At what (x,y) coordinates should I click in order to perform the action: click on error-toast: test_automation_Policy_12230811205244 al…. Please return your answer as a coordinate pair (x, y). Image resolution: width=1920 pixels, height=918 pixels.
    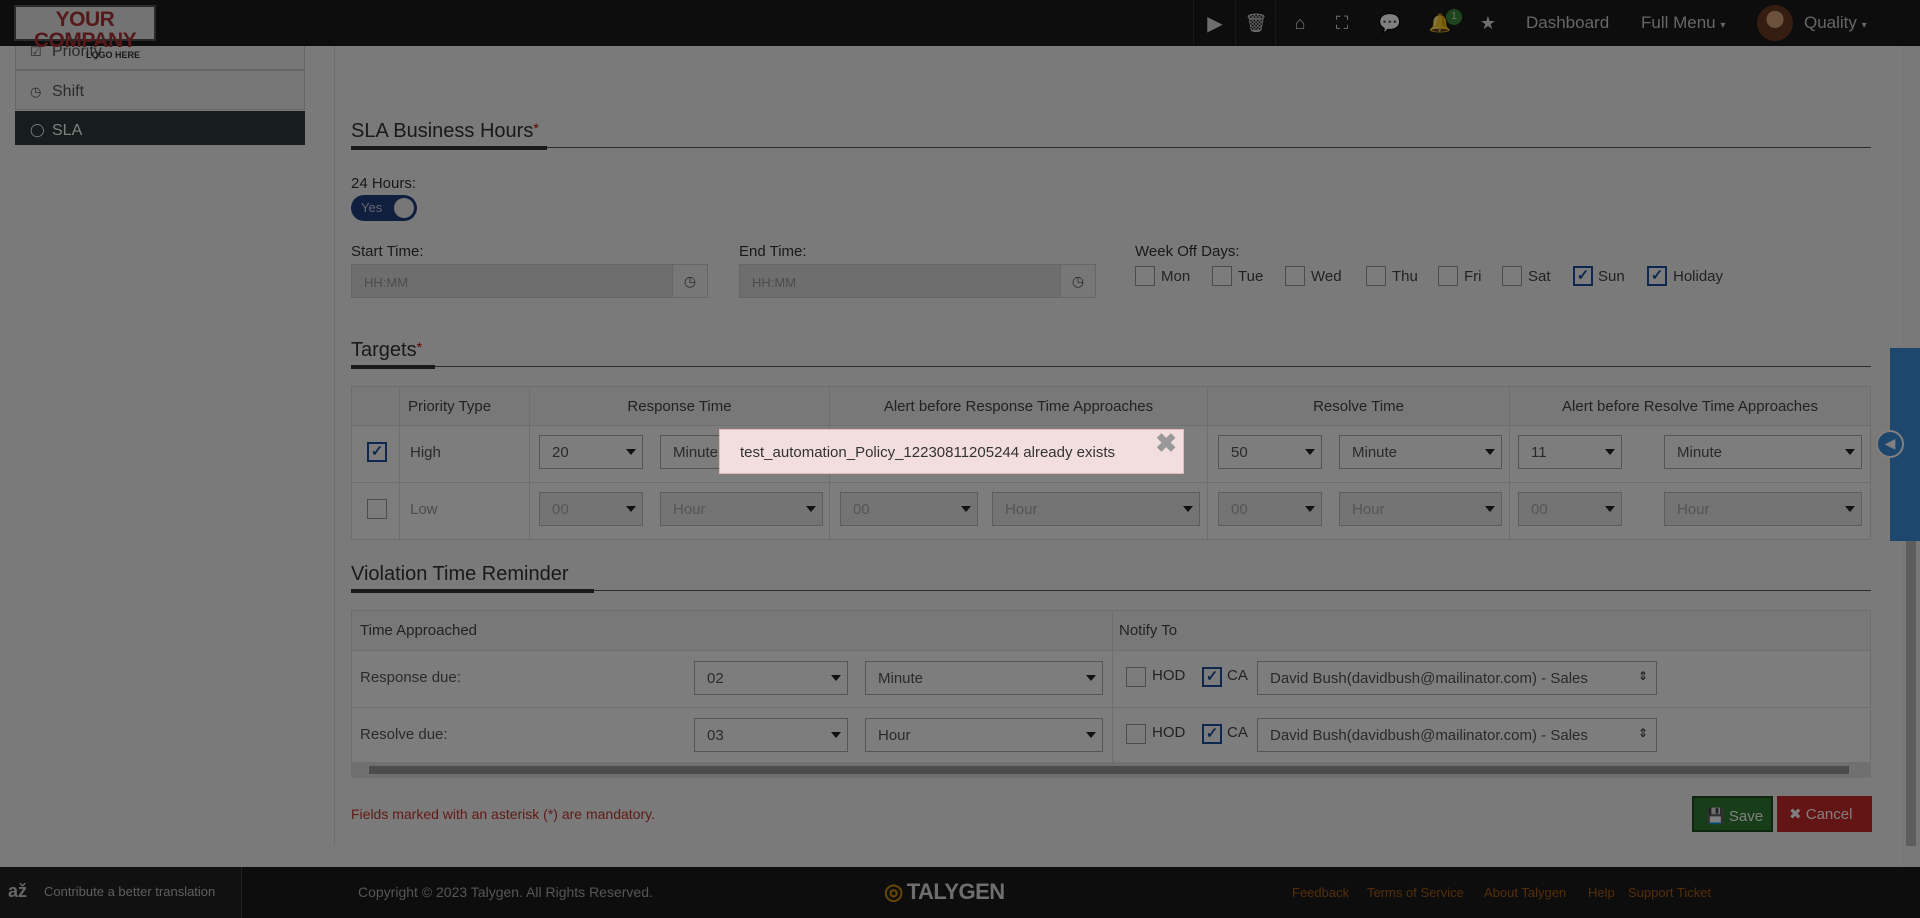
    Looking at the image, I should click on (951, 451).